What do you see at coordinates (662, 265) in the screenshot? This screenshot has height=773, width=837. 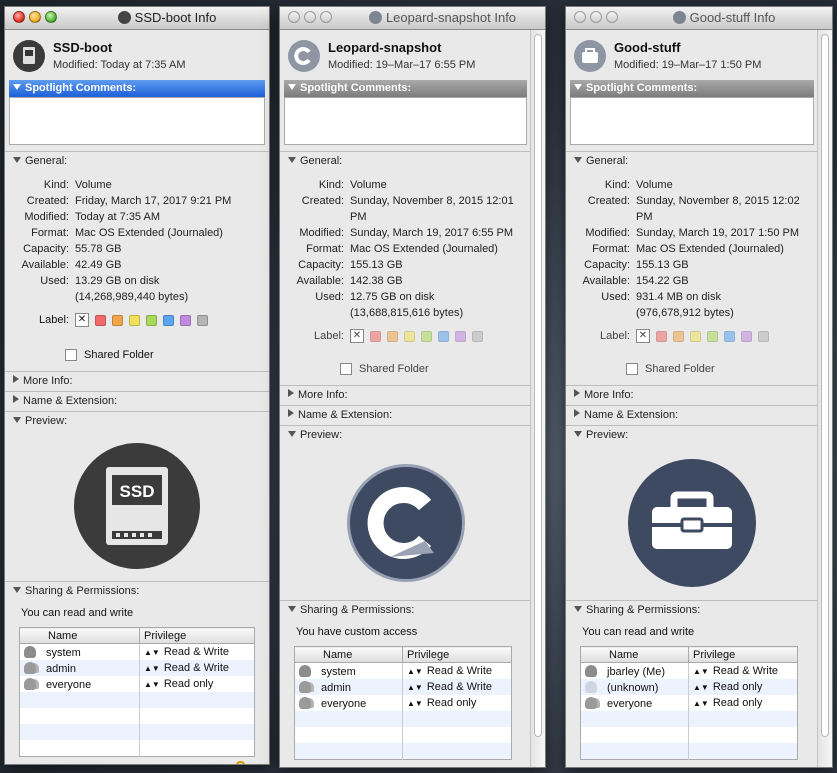 I see `capacity-value: 155.13 GB` at bounding box center [662, 265].